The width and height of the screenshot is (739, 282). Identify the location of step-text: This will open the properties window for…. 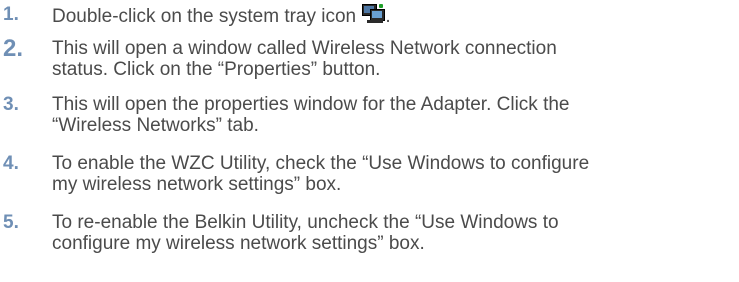
(394, 115).